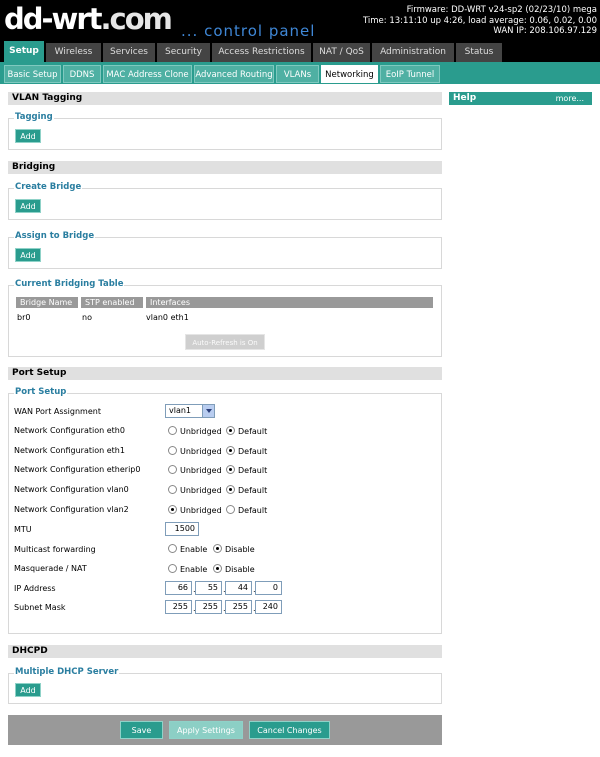 This screenshot has width=600, height=757. Describe the element at coordinates (178, 607) in the screenshot. I see `mask-octet-1: 255` at that location.